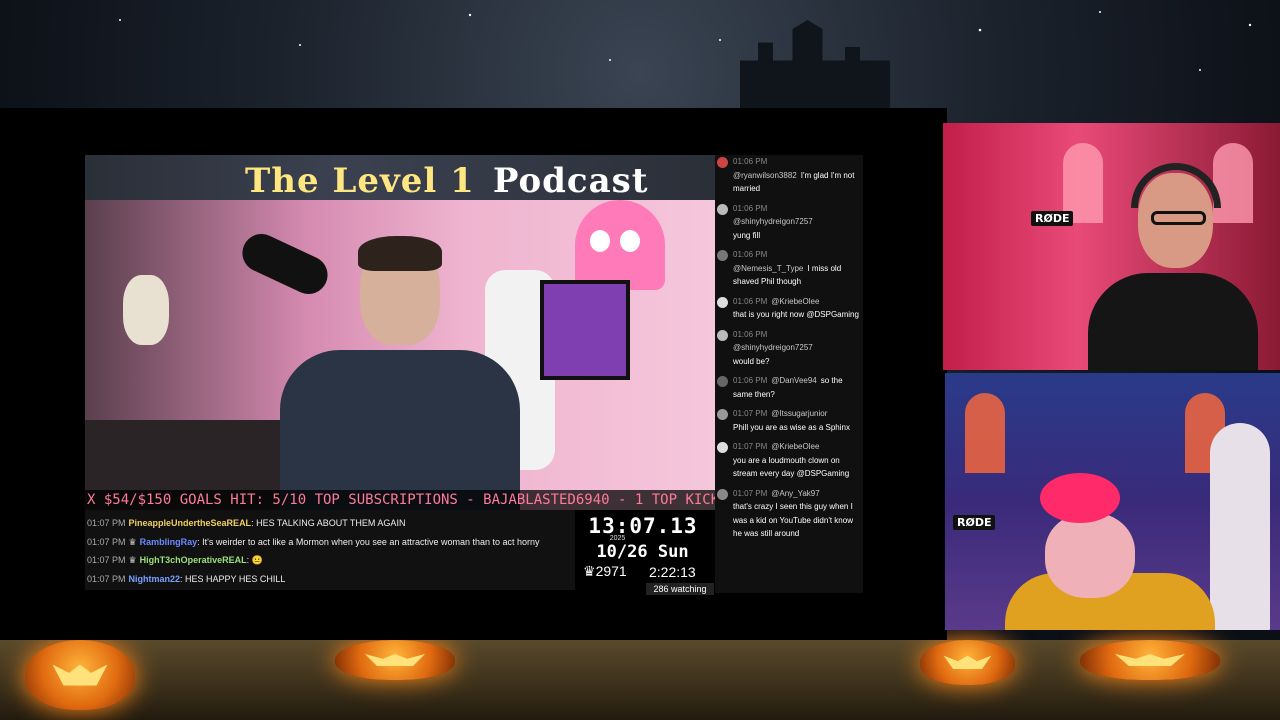 The width and height of the screenshot is (1280, 720). Describe the element at coordinates (1080, 498) in the screenshot. I see `costume-hair` at that location.